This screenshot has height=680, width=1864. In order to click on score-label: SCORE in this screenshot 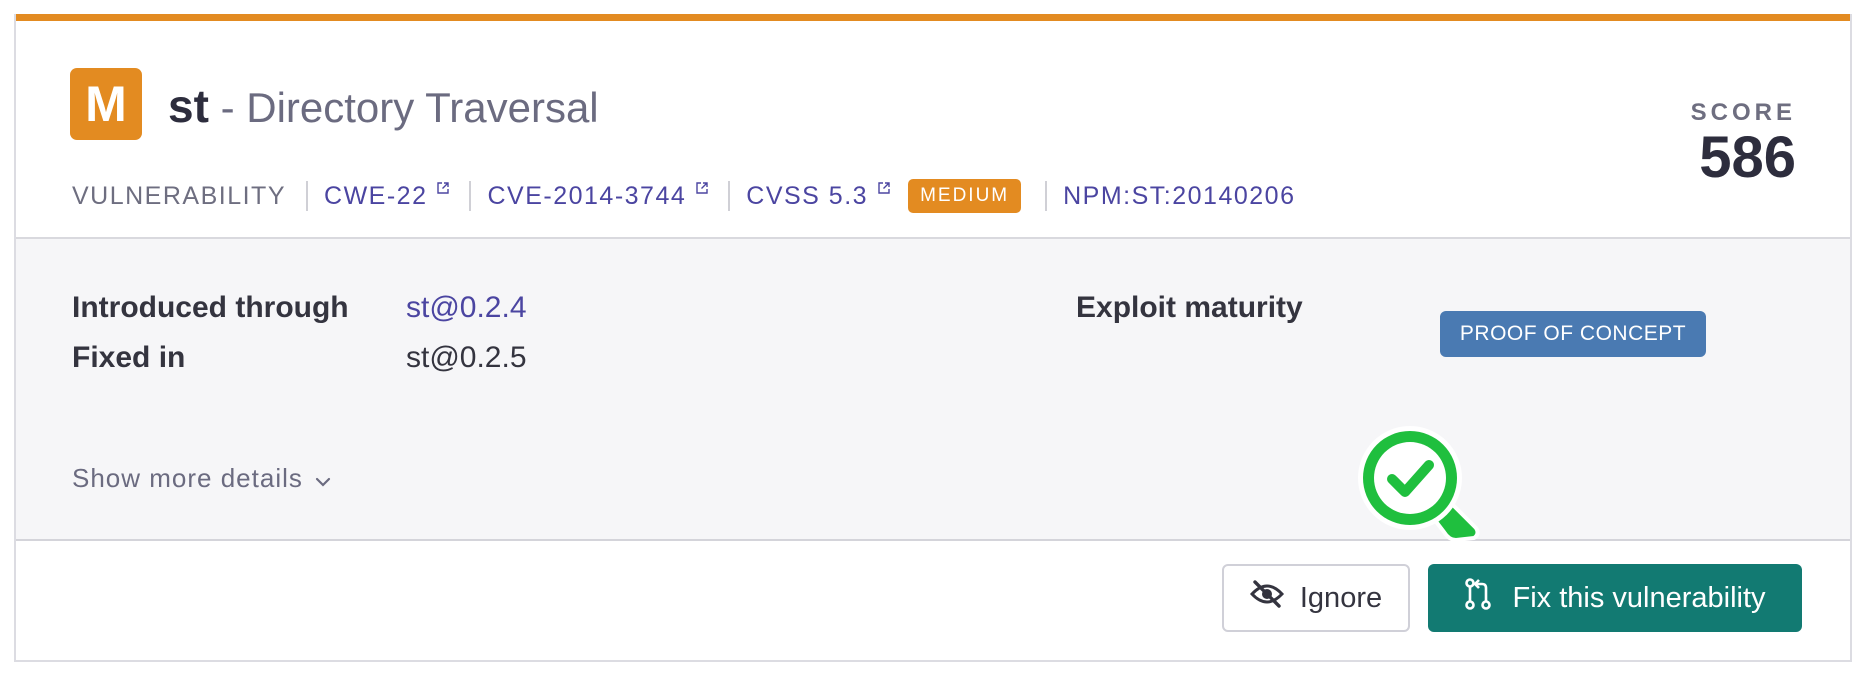, I will do `click(1743, 112)`.